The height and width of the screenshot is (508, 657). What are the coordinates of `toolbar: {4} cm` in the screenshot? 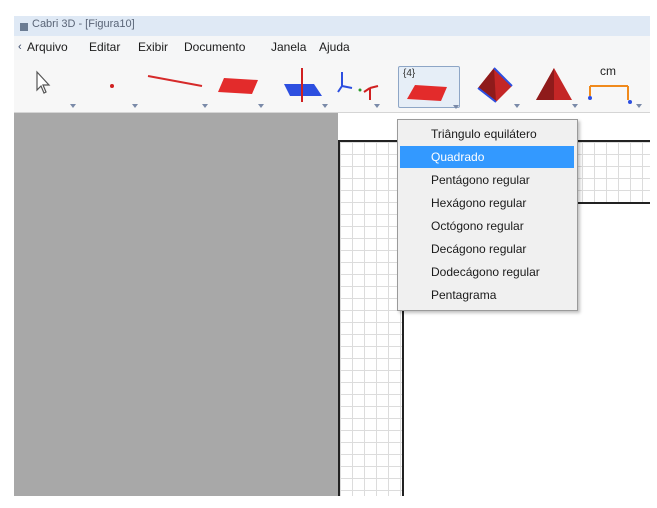 It's located at (332, 86).